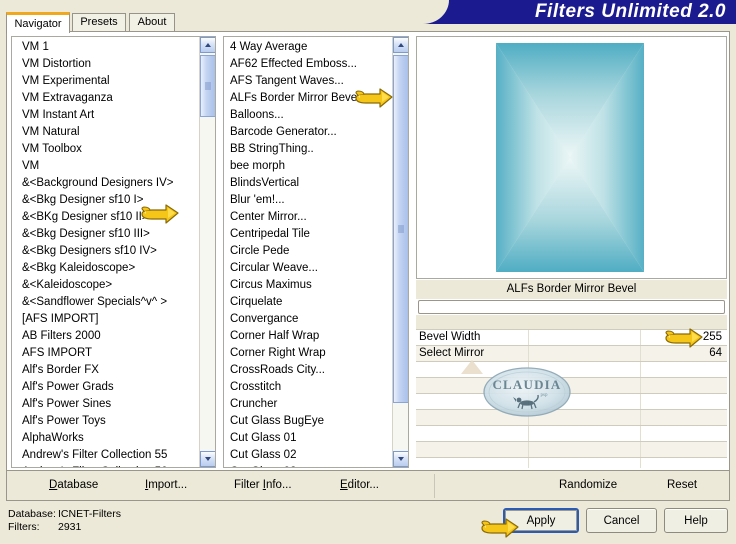  I want to click on tab-presets: Presets, so click(99, 22).